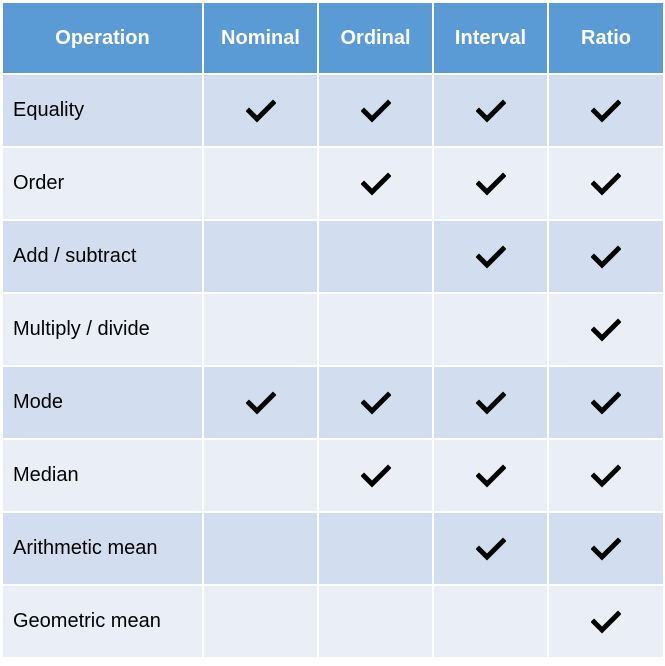  Describe the element at coordinates (102, 329) in the screenshot. I see `operation-label: Multiply / divide` at that location.